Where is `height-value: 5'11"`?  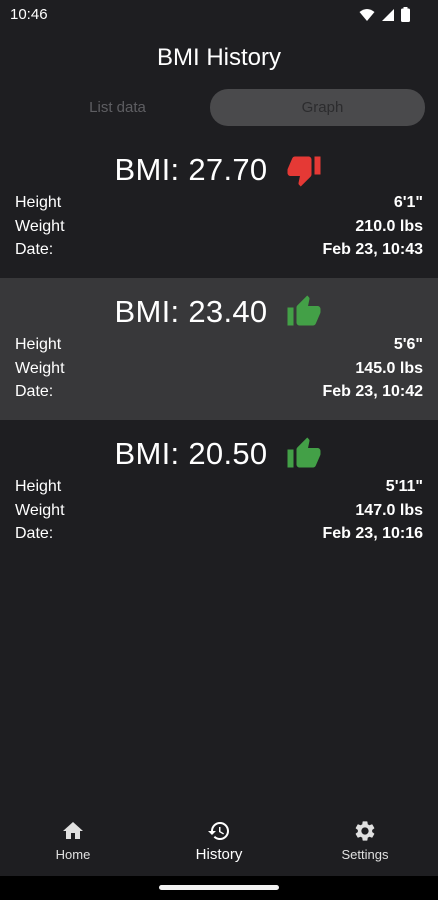 height-value: 5'11" is located at coordinates (404, 486).